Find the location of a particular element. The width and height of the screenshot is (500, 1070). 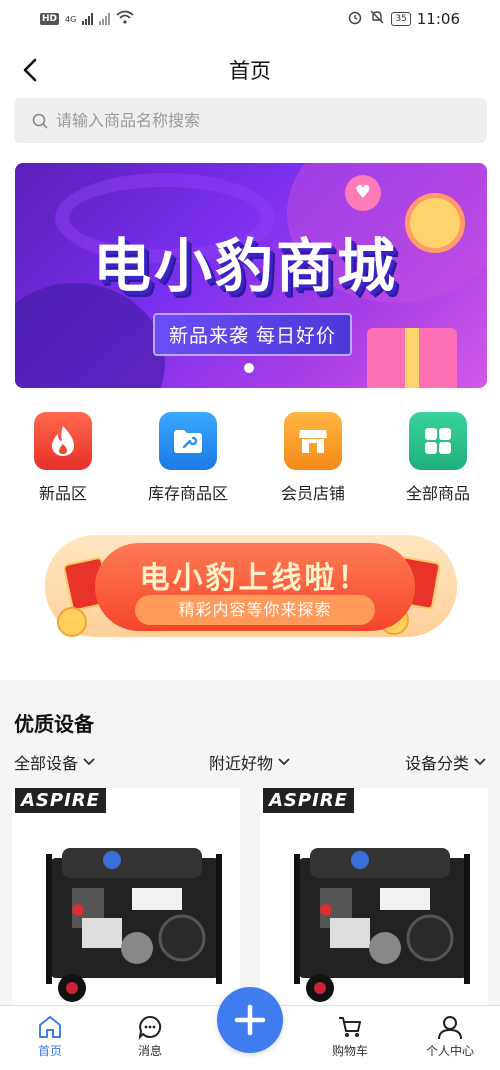

quick-nav-label: 全部商品 is located at coordinates (437, 493).